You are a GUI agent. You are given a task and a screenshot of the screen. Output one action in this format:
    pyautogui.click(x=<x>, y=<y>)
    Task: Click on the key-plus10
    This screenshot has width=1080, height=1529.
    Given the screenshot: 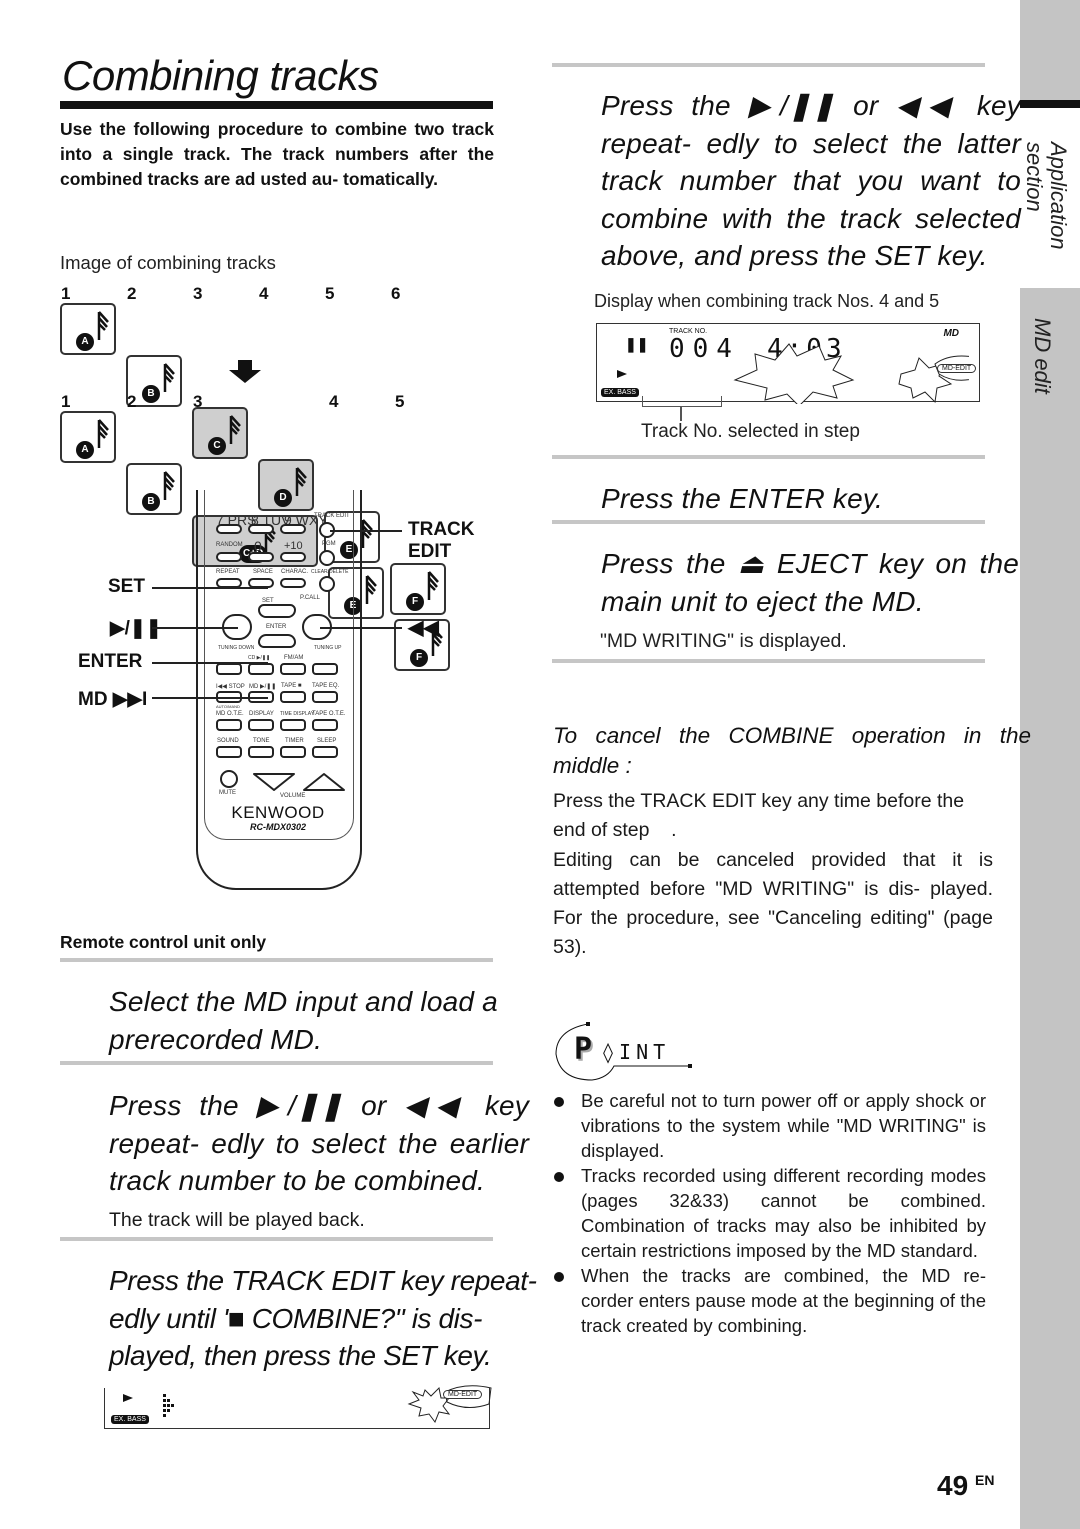 What is the action you would take?
    pyautogui.click(x=293, y=557)
    